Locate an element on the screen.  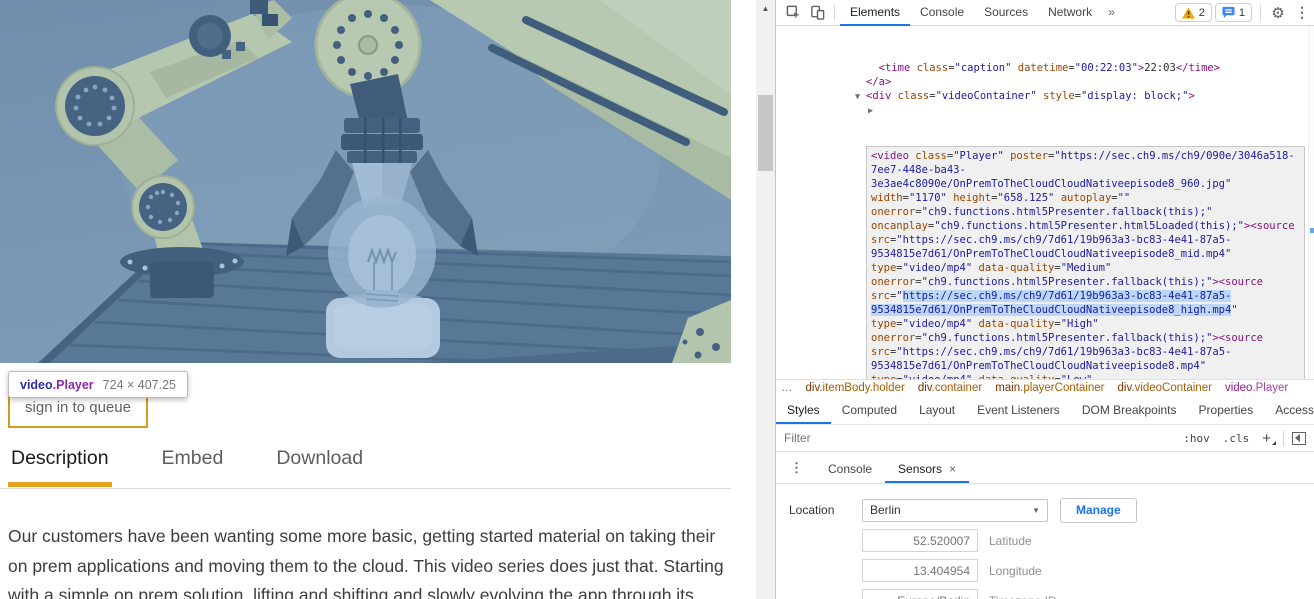
new-style-rule-button: + is located at coordinates (1269, 438).